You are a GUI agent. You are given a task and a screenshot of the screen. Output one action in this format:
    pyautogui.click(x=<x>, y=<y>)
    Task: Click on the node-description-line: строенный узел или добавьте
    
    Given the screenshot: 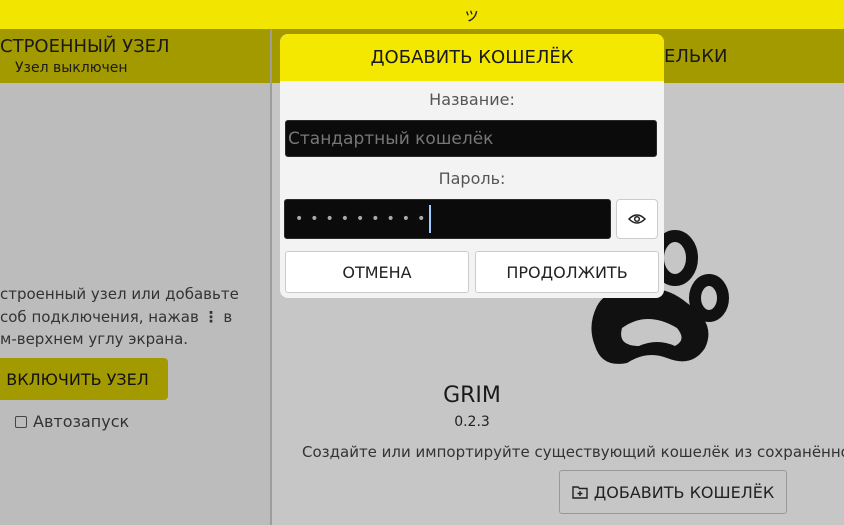 What is the action you would take?
    pyautogui.click(x=119, y=294)
    